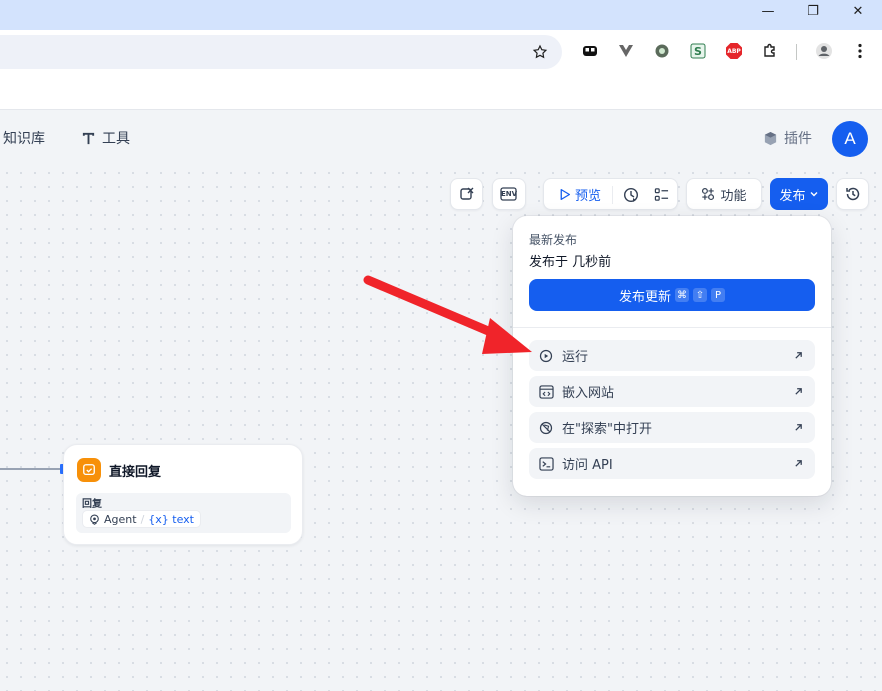  I want to click on adblock-label: ABP, so click(734, 51).